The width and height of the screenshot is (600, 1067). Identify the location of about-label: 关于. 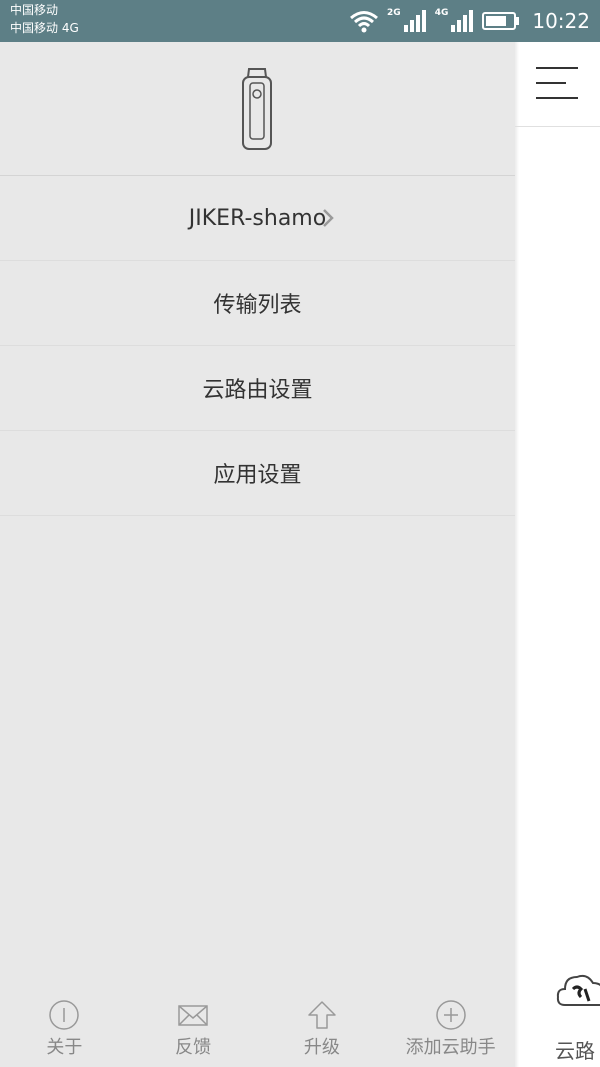
(64, 1047).